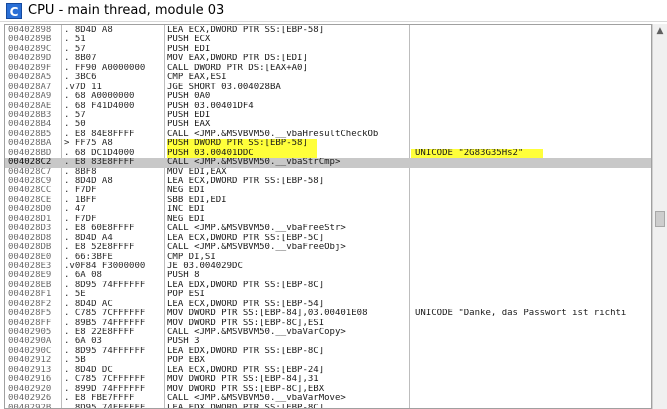 Image resolution: width=667 pixels, height=409 pixels. Describe the element at coordinates (256, 248) in the screenshot. I see `instruction-cell: CALL <JMP.&MSVBVM50.__vbaFreeObj>` at that location.